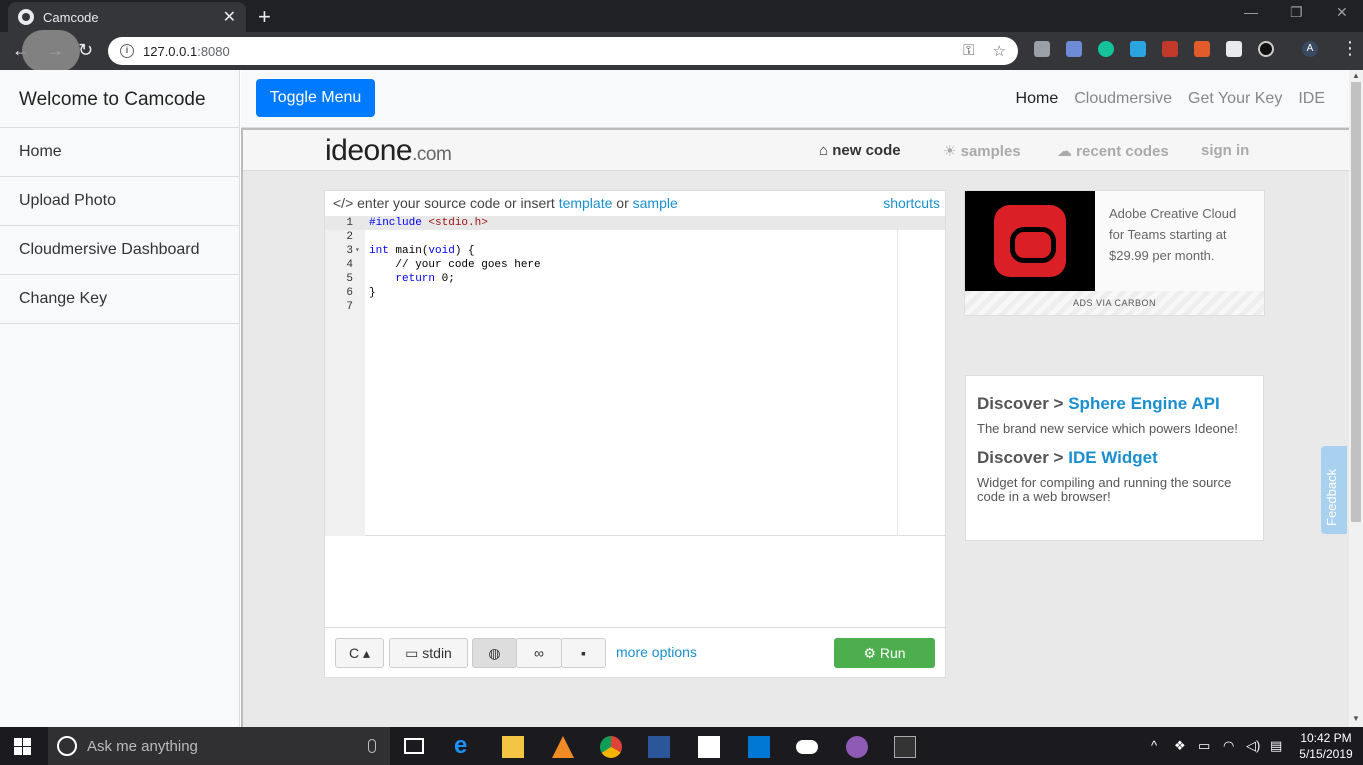  I want to click on ide-widget-link: IDE Widget, so click(1113, 457).